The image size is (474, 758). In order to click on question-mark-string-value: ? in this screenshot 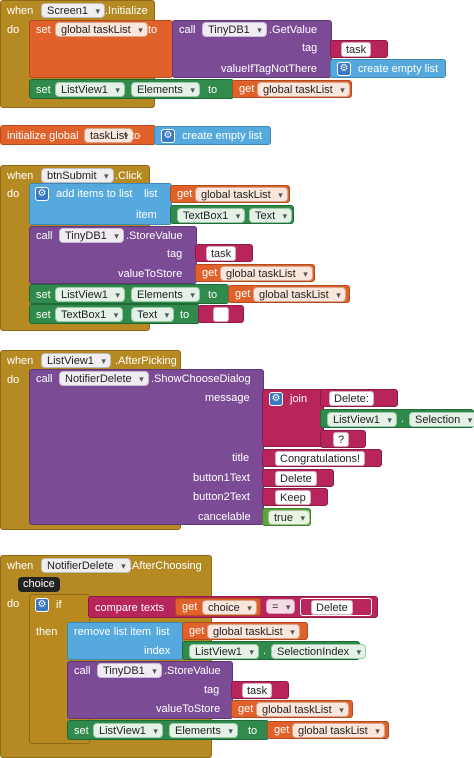, I will do `click(341, 439)`.